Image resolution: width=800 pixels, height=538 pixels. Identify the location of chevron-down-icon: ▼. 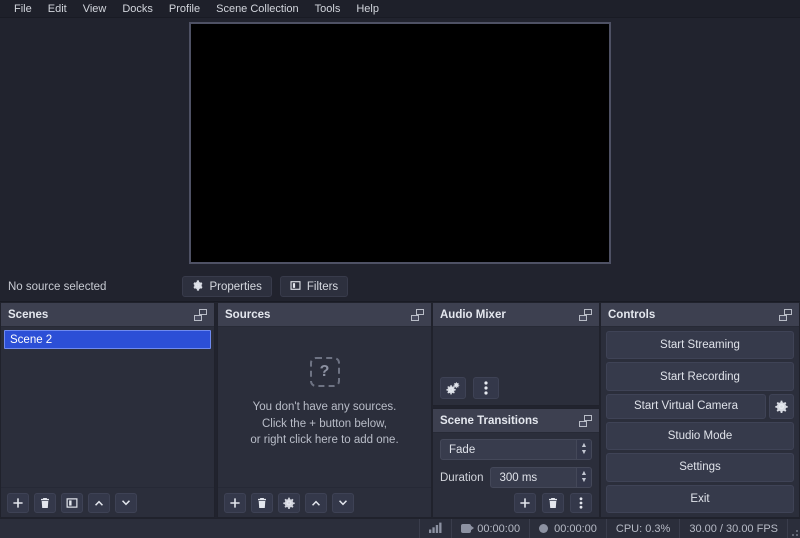
(584, 452).